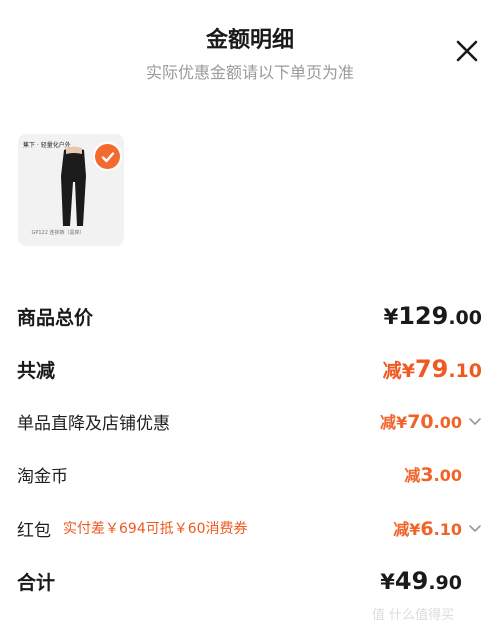 The width and height of the screenshot is (500, 637). I want to click on selected-check, so click(107, 156).